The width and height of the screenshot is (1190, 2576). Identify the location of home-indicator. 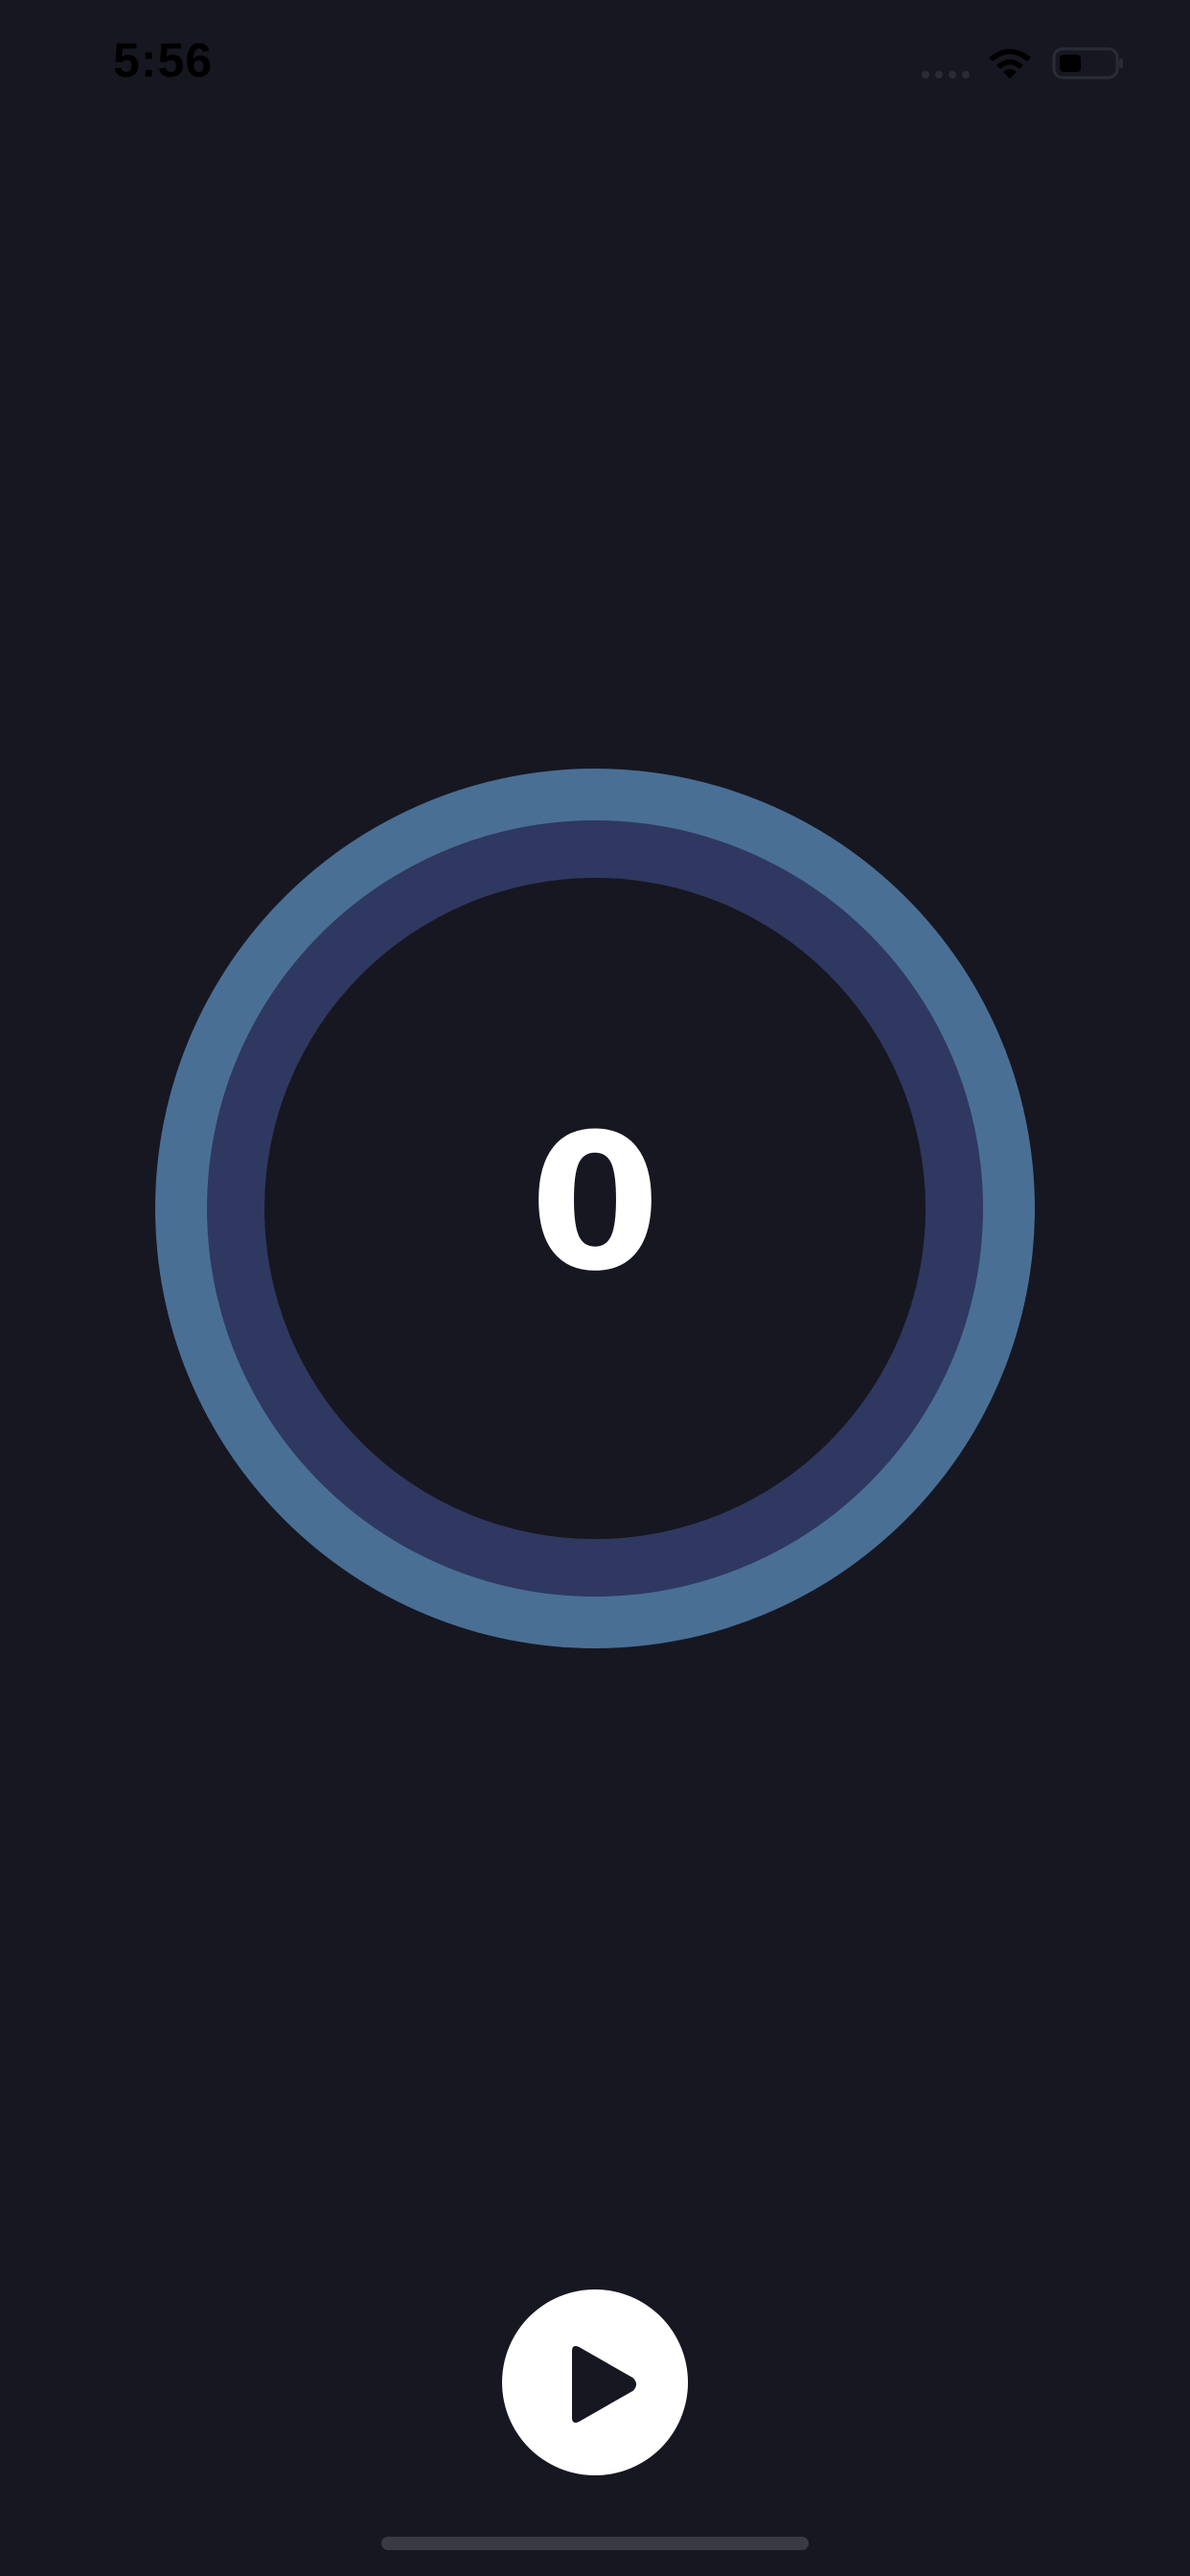
(595, 2543).